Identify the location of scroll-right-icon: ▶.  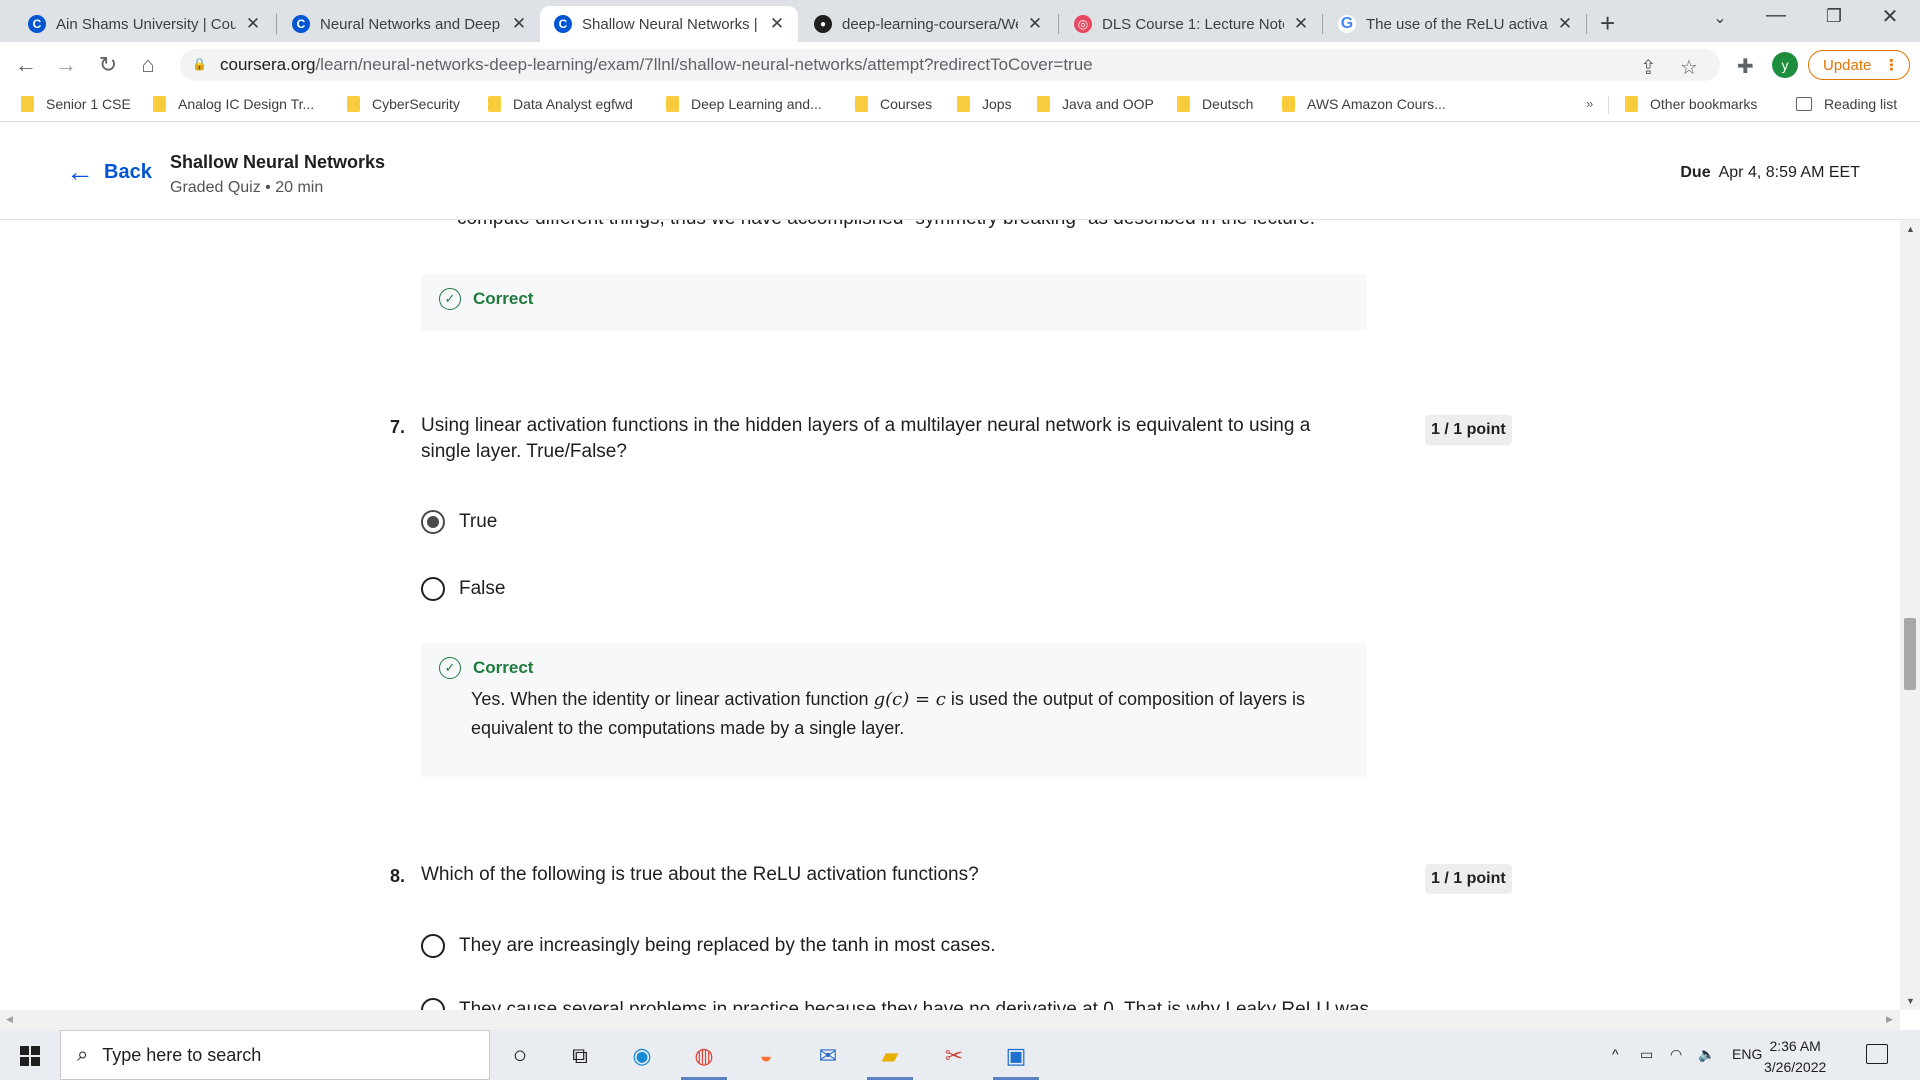
(1889, 1019).